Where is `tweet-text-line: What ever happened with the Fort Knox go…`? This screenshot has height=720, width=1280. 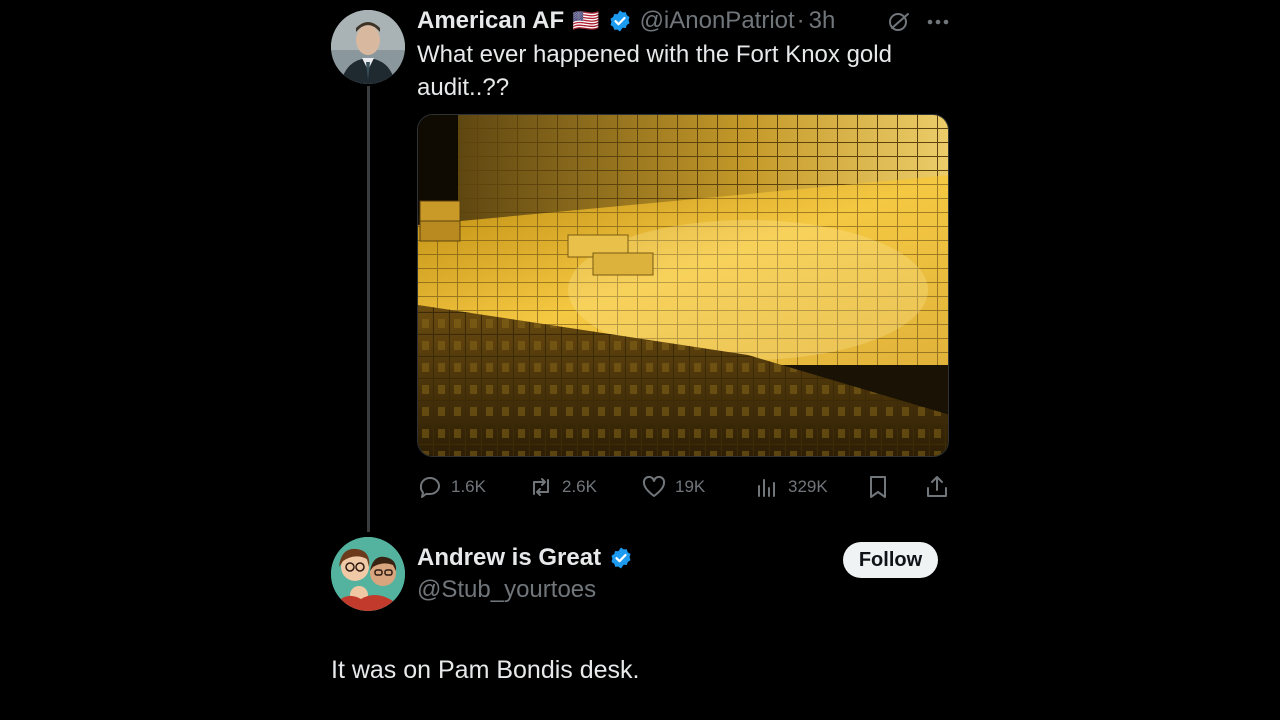 tweet-text-line: What ever happened with the Fort Knox go… is located at coordinates (654, 54).